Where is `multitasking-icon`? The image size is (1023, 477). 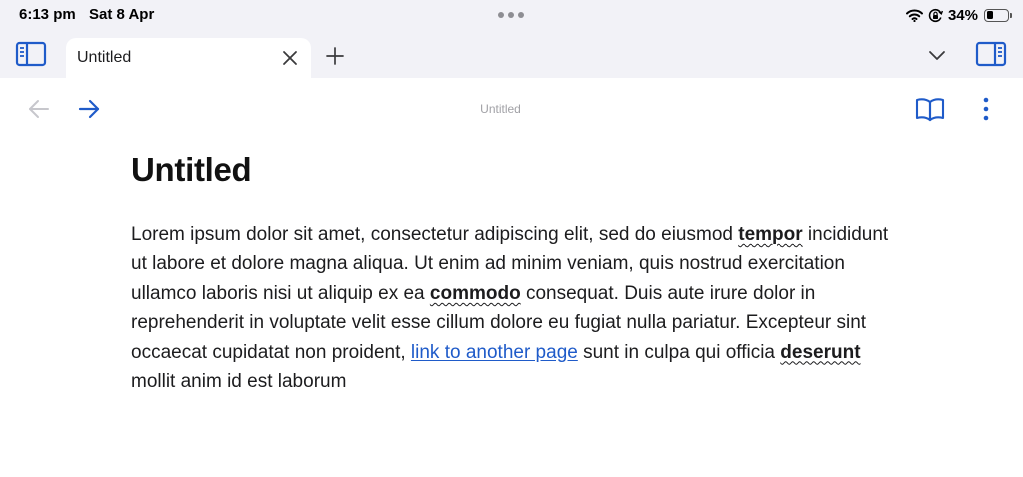 multitasking-icon is located at coordinates (511, 15).